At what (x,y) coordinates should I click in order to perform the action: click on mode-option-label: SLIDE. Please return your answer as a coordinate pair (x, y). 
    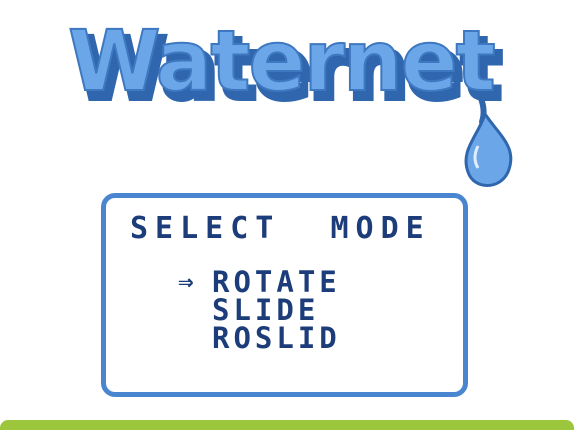
    Looking at the image, I should click on (266, 310).